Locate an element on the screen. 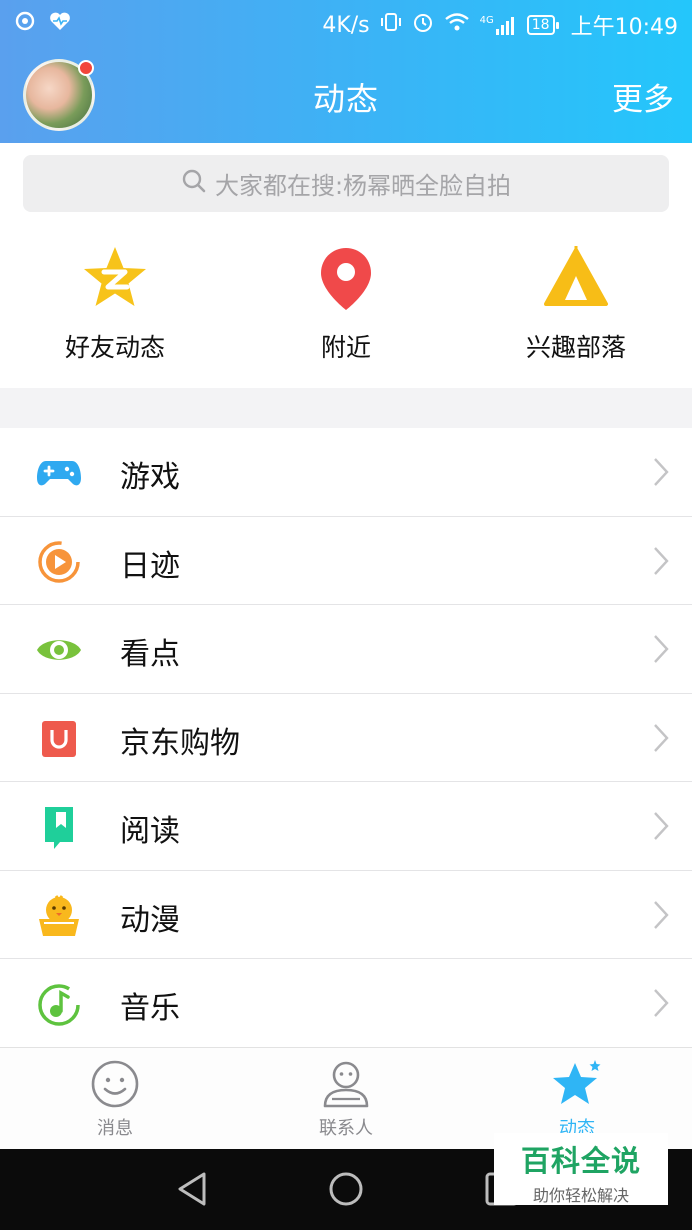  tab-feed: 动态 is located at coordinates (577, 1099).